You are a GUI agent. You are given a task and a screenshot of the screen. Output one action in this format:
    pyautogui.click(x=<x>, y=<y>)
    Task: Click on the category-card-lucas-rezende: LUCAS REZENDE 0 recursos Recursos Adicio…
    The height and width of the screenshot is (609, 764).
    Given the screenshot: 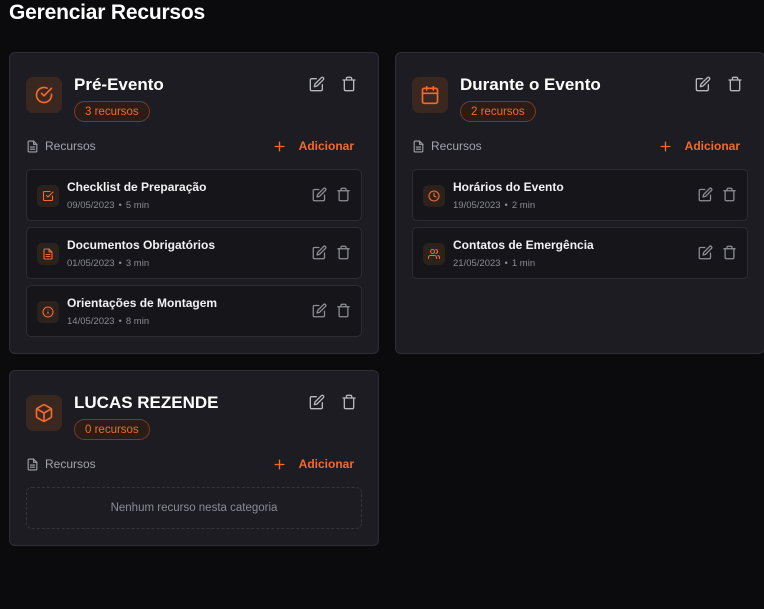 What is the action you would take?
    pyautogui.click(x=194, y=458)
    